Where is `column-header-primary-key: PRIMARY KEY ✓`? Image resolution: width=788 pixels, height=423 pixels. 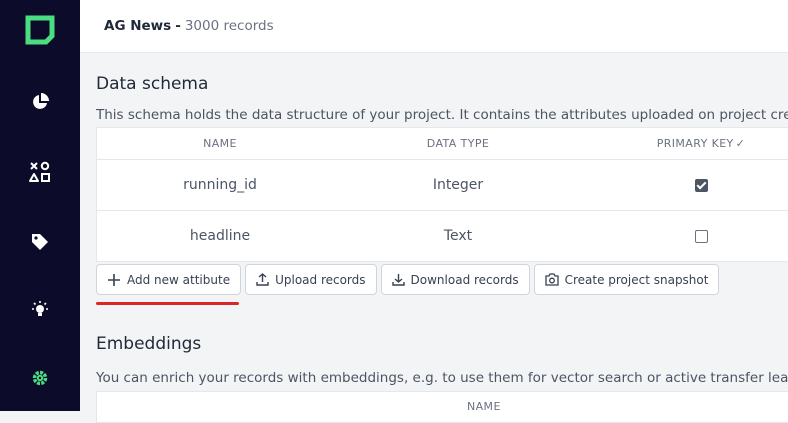 column-header-primary-key: PRIMARY KEY ✓ is located at coordinates (680, 143).